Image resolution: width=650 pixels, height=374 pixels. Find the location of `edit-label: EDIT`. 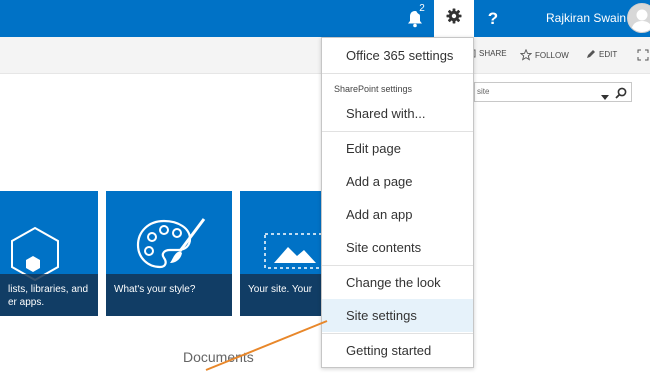

edit-label: EDIT is located at coordinates (608, 54).